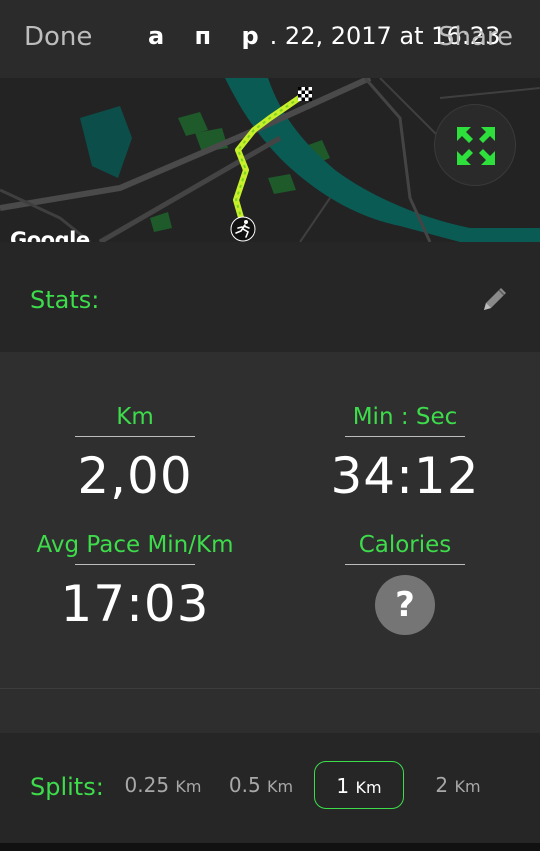  I want to click on split-option-0.5: 0.5 Km, so click(261, 785).